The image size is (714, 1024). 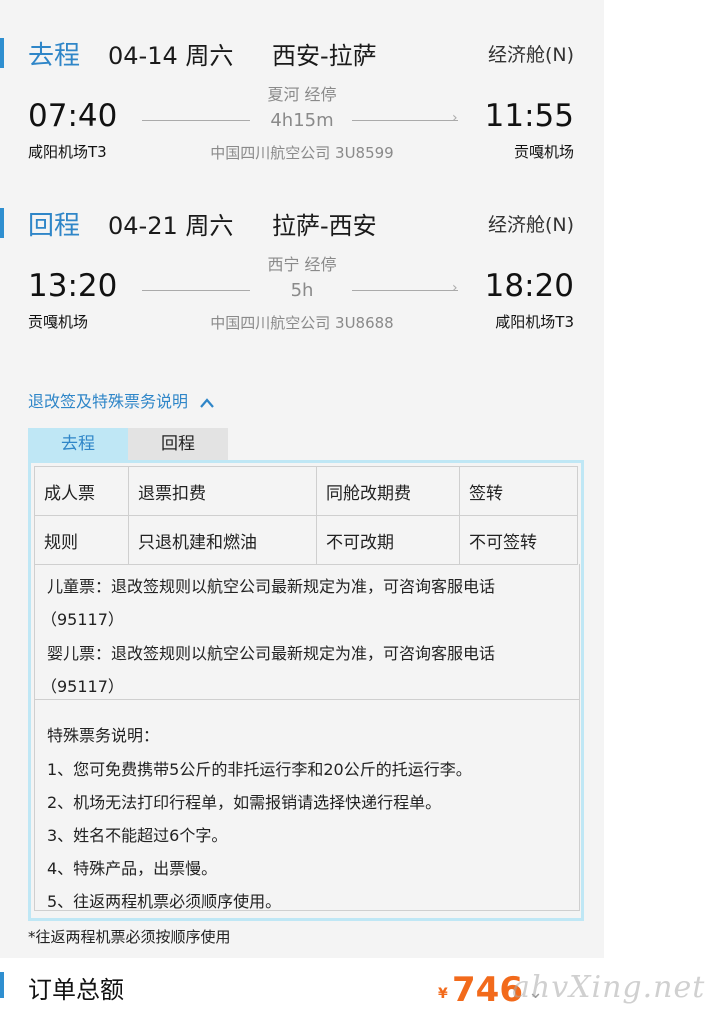 What do you see at coordinates (207, 402) in the screenshot?
I see `chevron-up-icon` at bounding box center [207, 402].